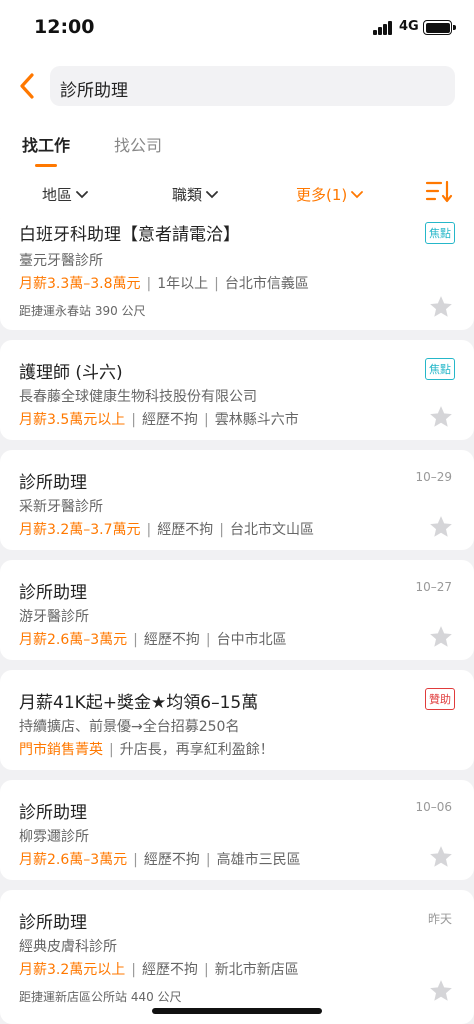 Image resolution: width=474 pixels, height=1024 pixels. I want to click on distance-note: 距捷運永春站 390 公尺, so click(82, 311).